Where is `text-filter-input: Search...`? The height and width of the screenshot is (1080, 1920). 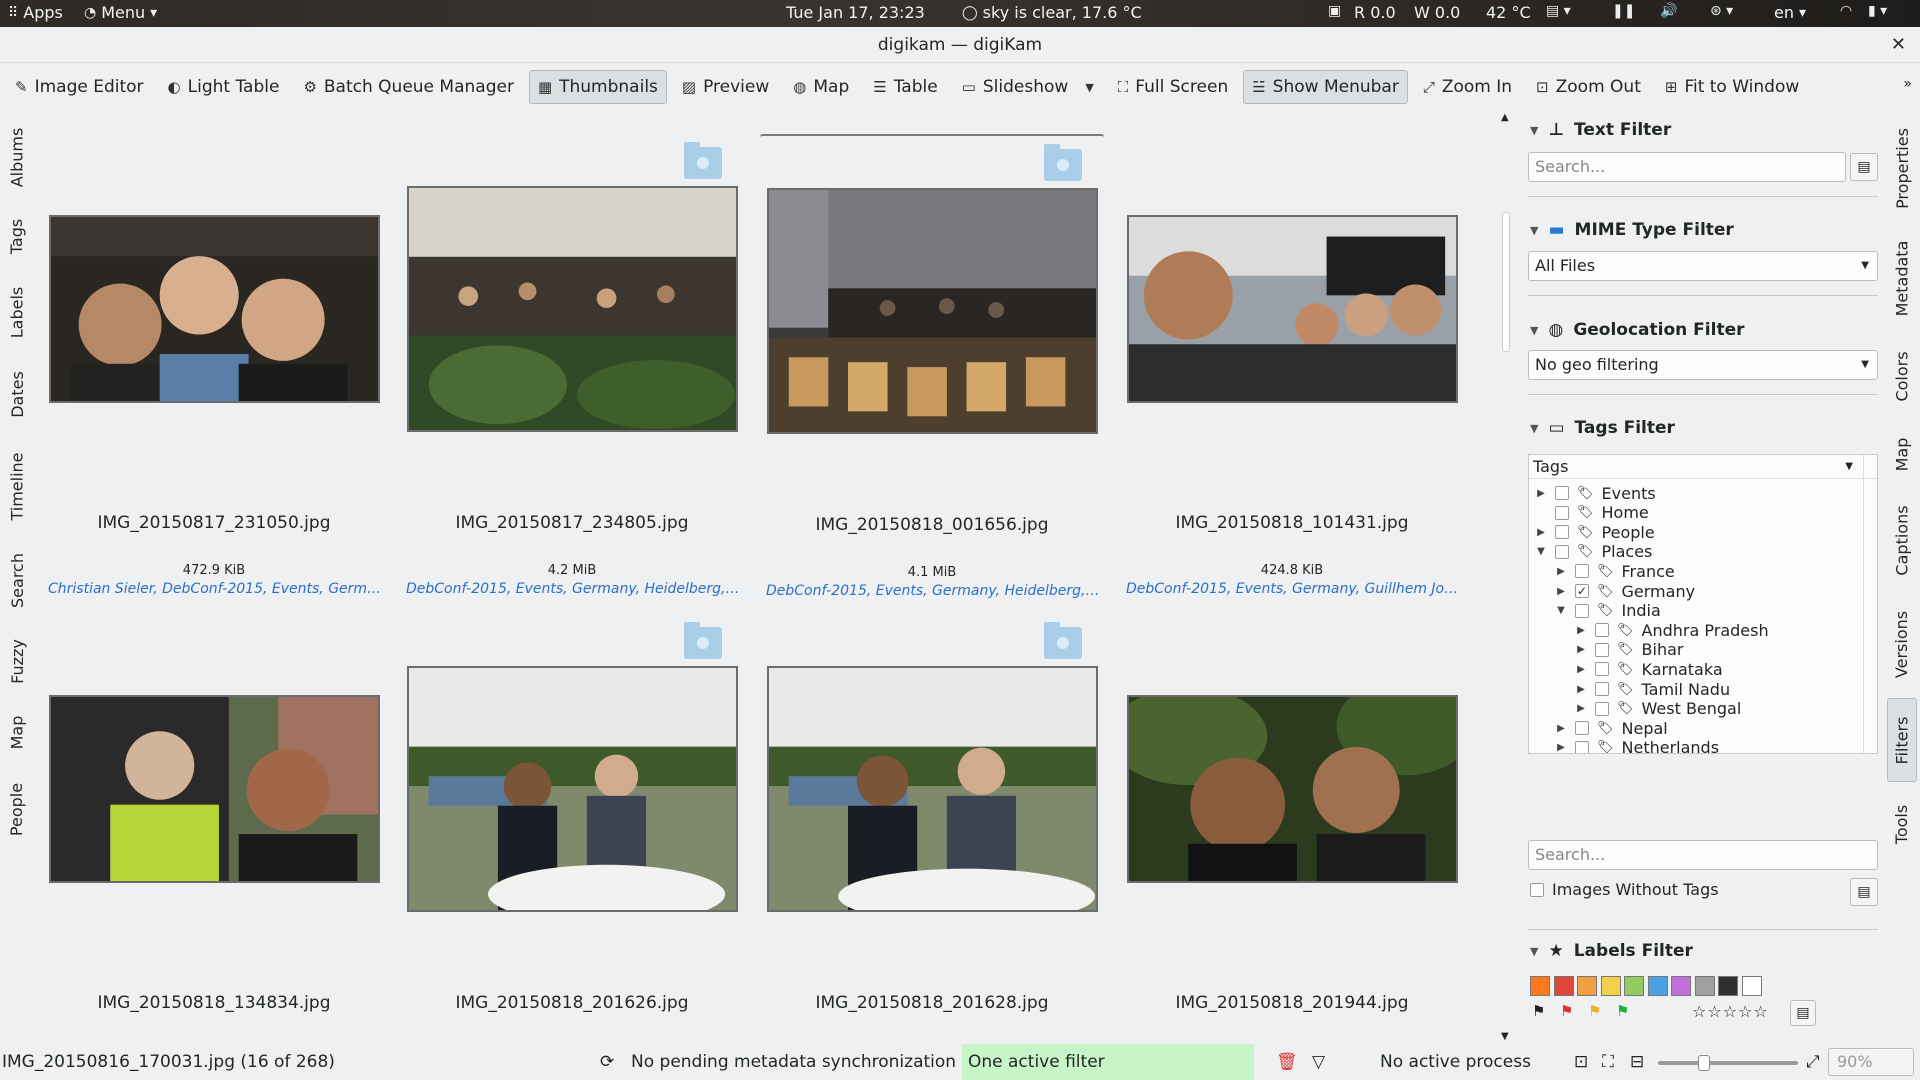
text-filter-input: Search... is located at coordinates (1687, 167).